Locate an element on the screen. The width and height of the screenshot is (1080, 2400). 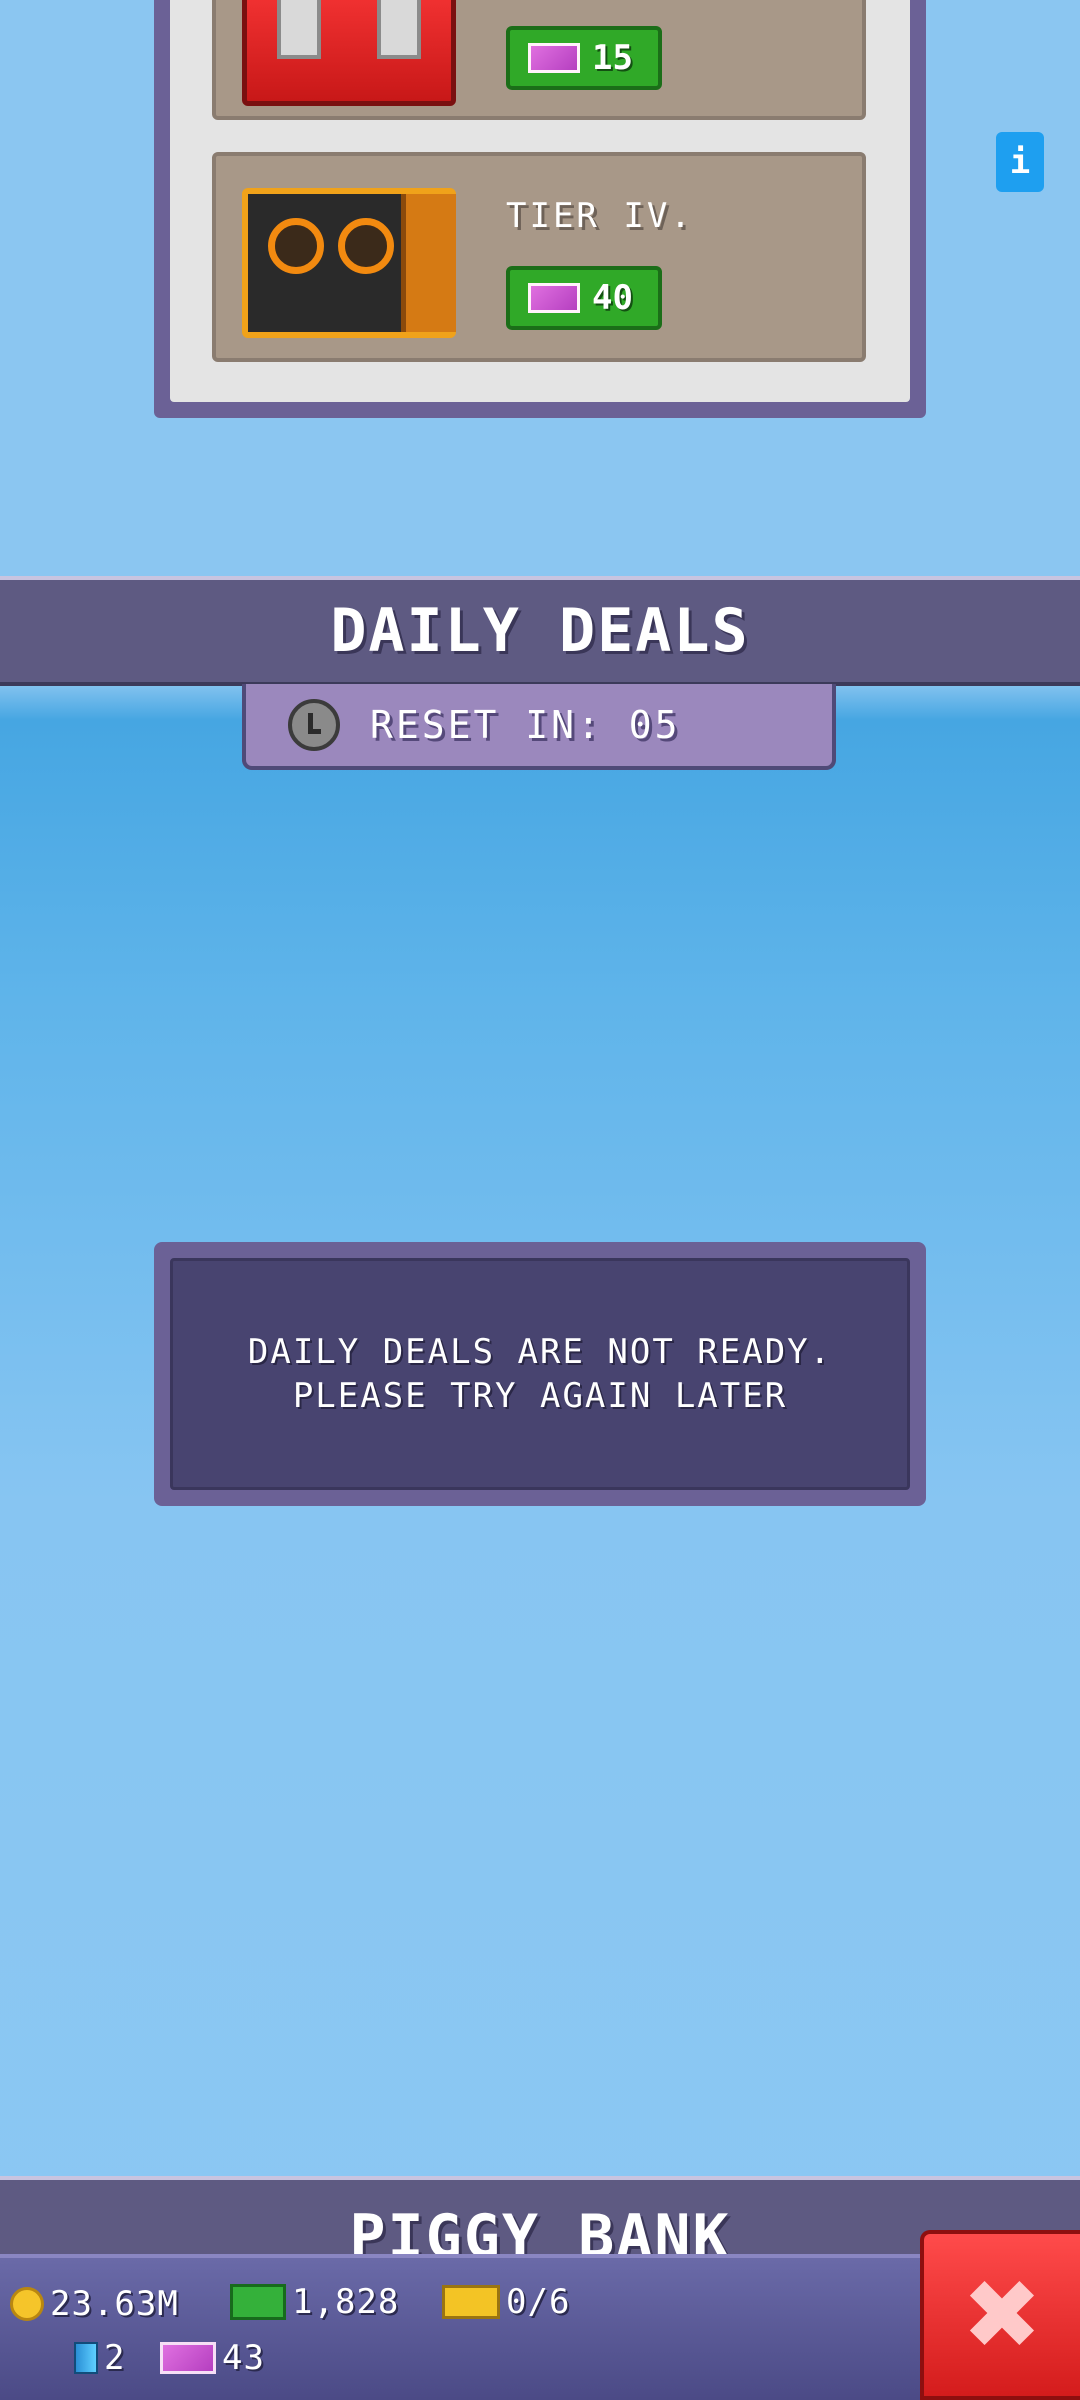
coin-icon is located at coordinates (27, 2304).